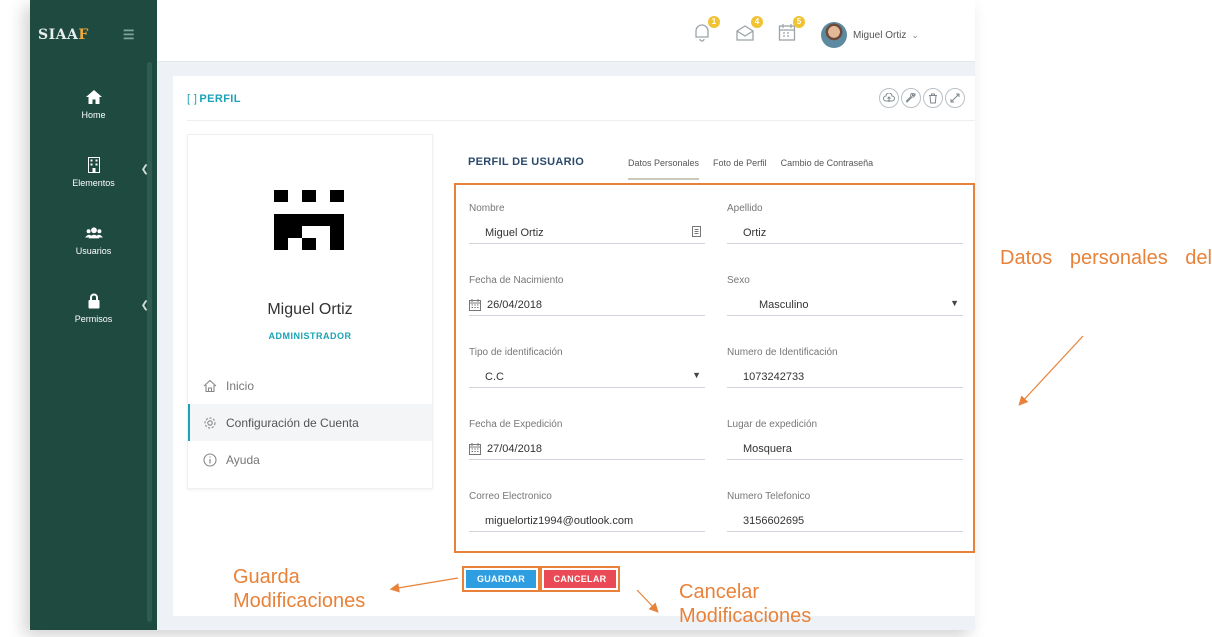 The height and width of the screenshot is (637, 1212). What do you see at coordinates (647, 601) in the screenshot?
I see `arrow-cancelar` at bounding box center [647, 601].